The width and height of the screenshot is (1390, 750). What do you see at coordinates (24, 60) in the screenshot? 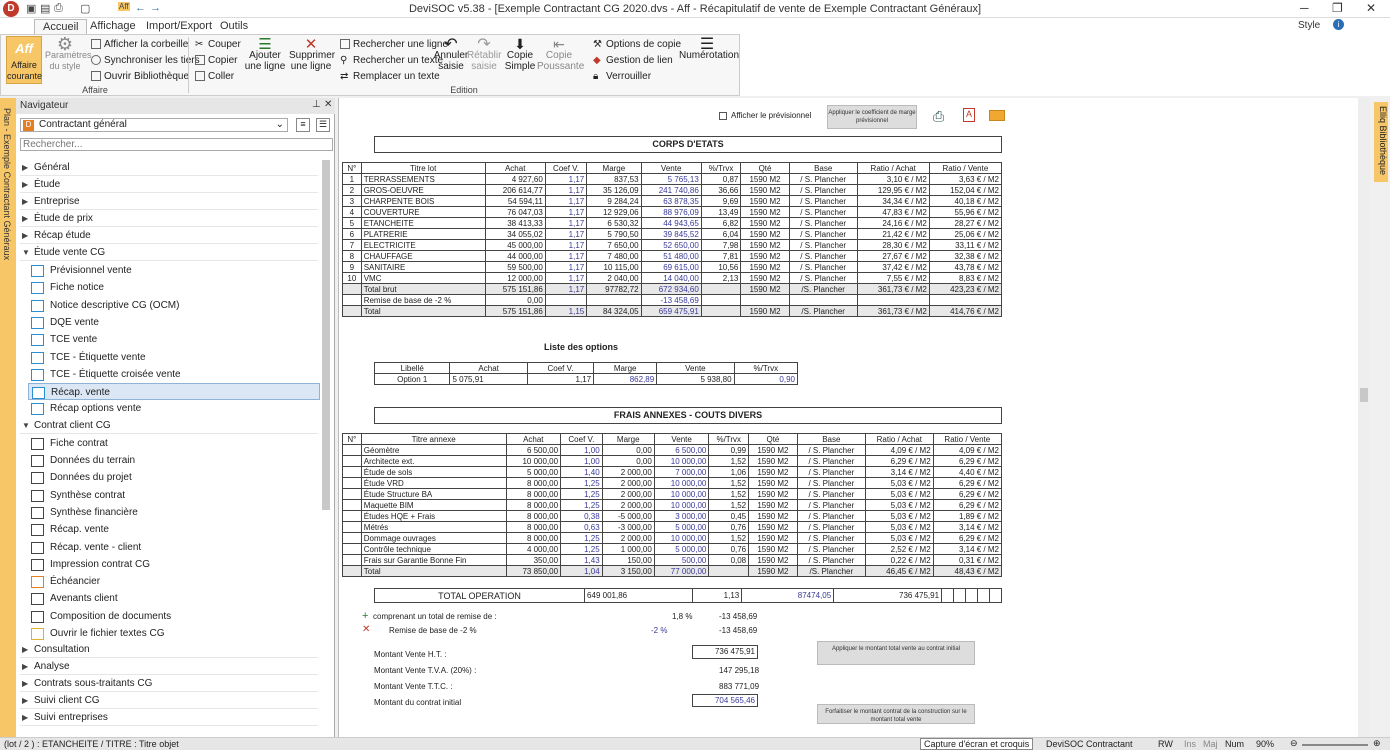
I see `affaire-courante-button: Aff Affaire courante` at bounding box center [24, 60].